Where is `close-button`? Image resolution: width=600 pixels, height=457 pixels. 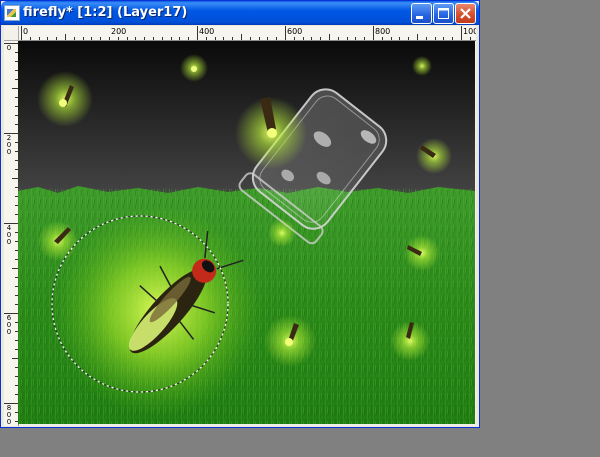 close-button is located at coordinates (465, 13).